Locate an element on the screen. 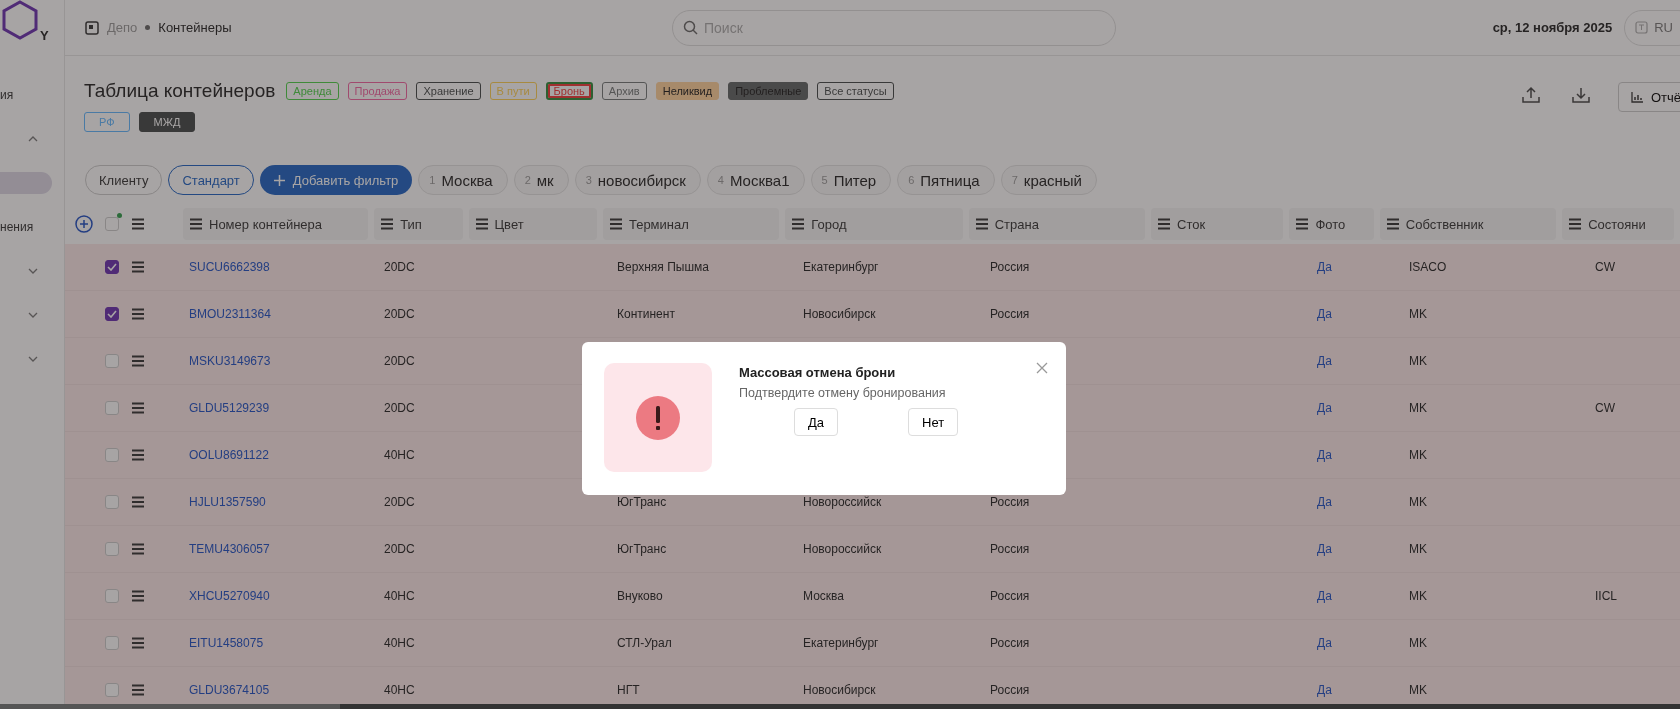  indicator-dot is located at coordinates (119, 215).